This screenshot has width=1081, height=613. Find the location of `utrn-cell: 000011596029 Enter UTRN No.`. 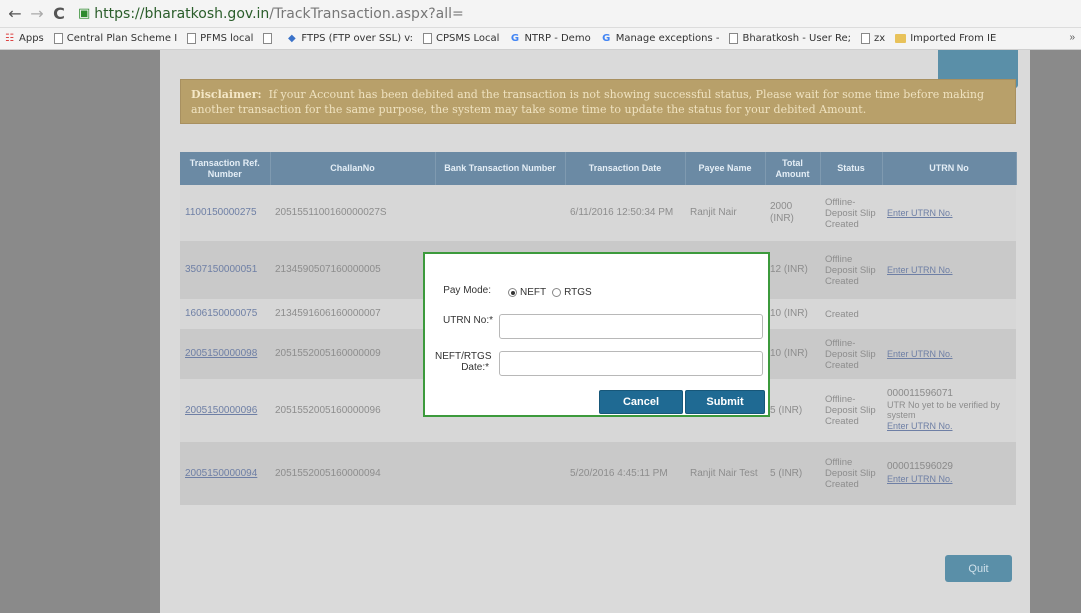

utrn-cell: 000011596029 Enter UTRN No. is located at coordinates (949, 473).